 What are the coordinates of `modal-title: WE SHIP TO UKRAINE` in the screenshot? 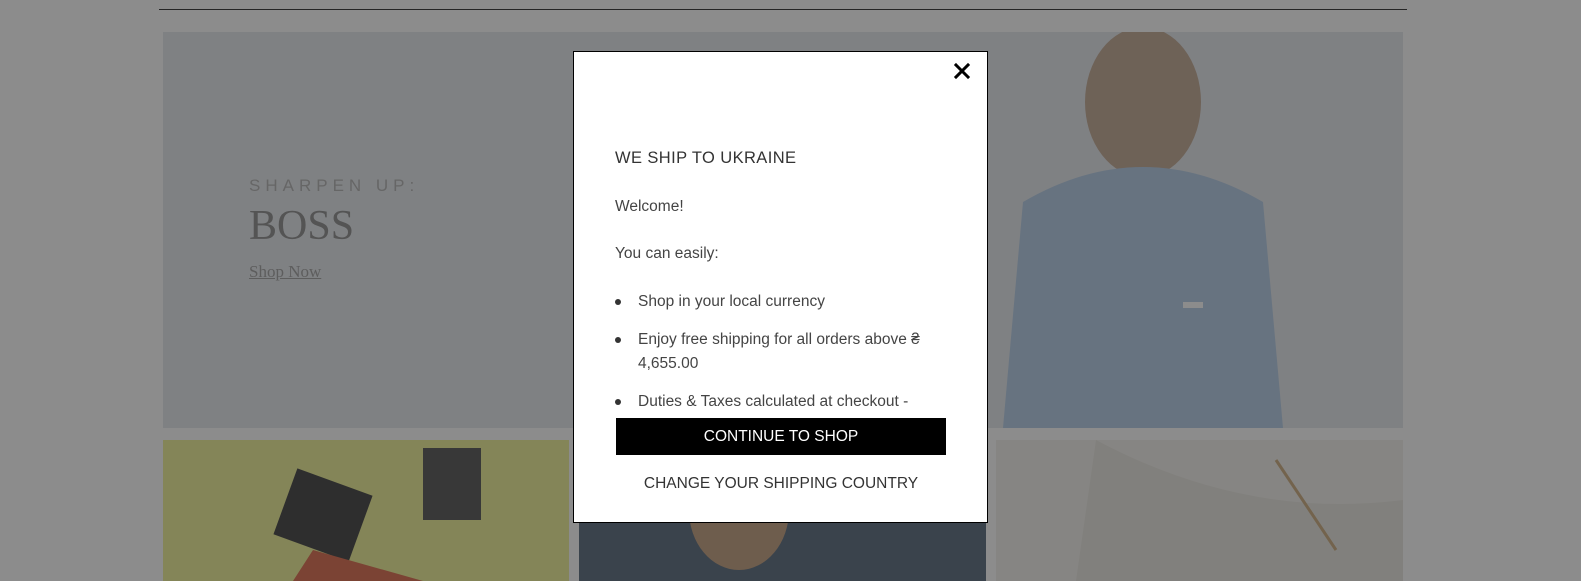 It's located at (706, 158).